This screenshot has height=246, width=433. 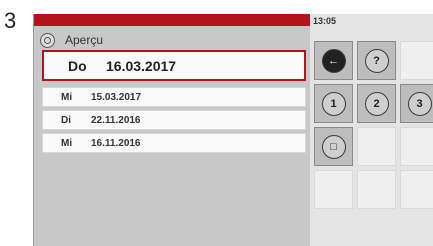 I want to click on number-2-icon: 2, so click(x=376, y=103).